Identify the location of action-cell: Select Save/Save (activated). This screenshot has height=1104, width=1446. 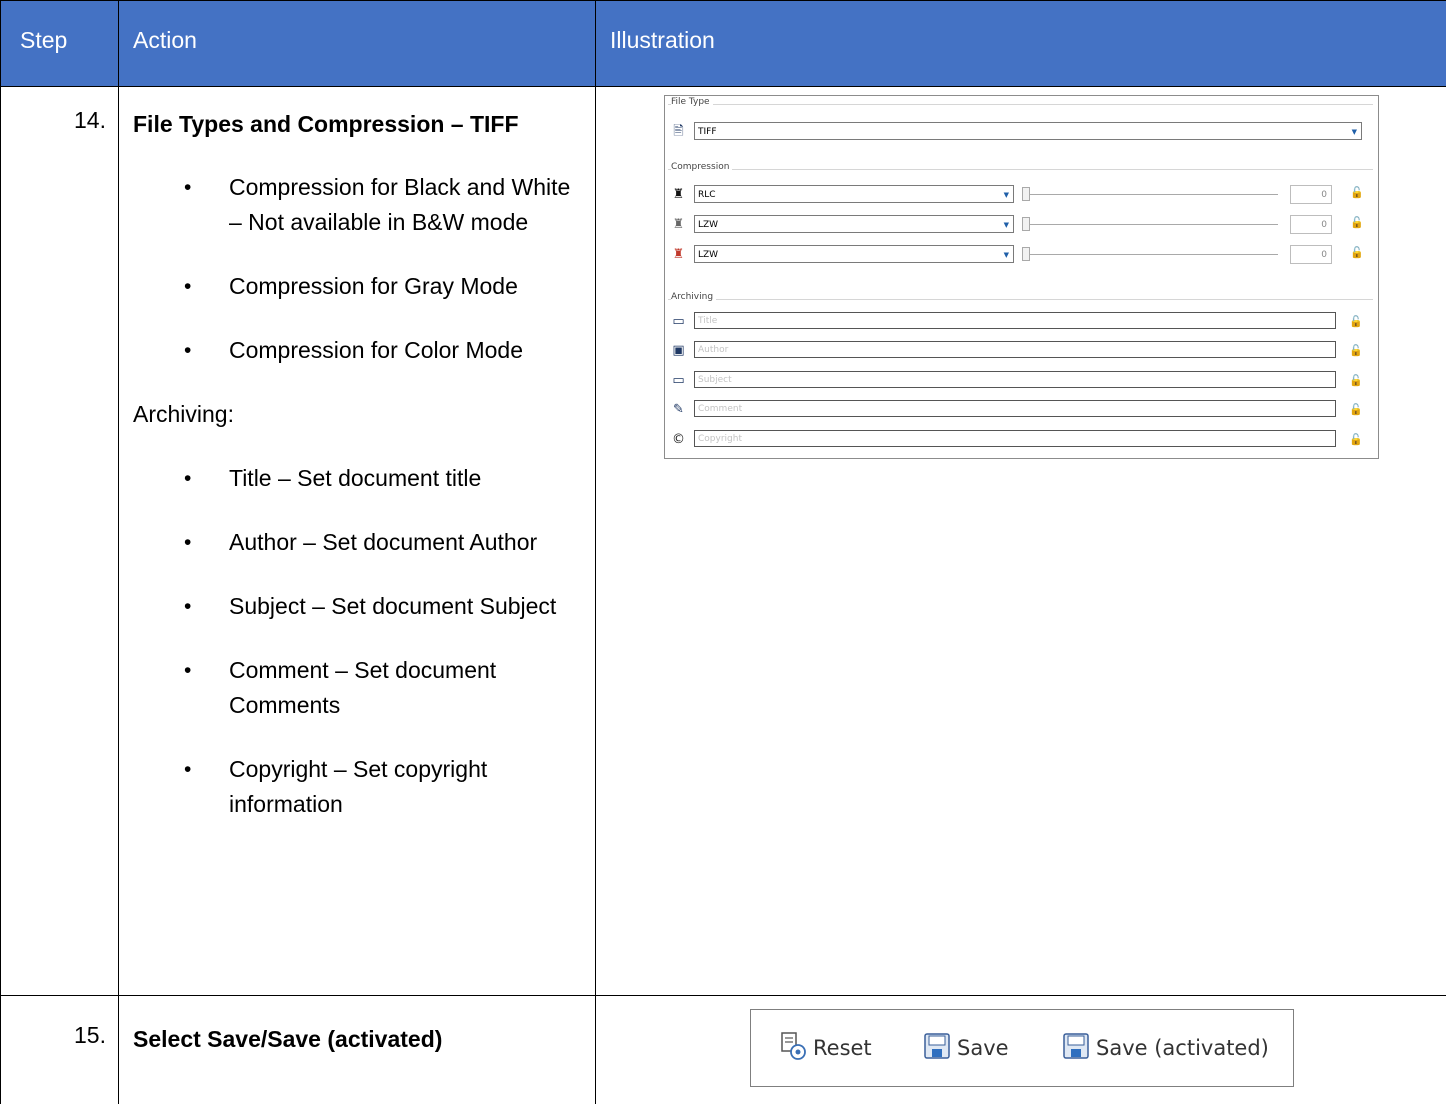
(357, 1050).